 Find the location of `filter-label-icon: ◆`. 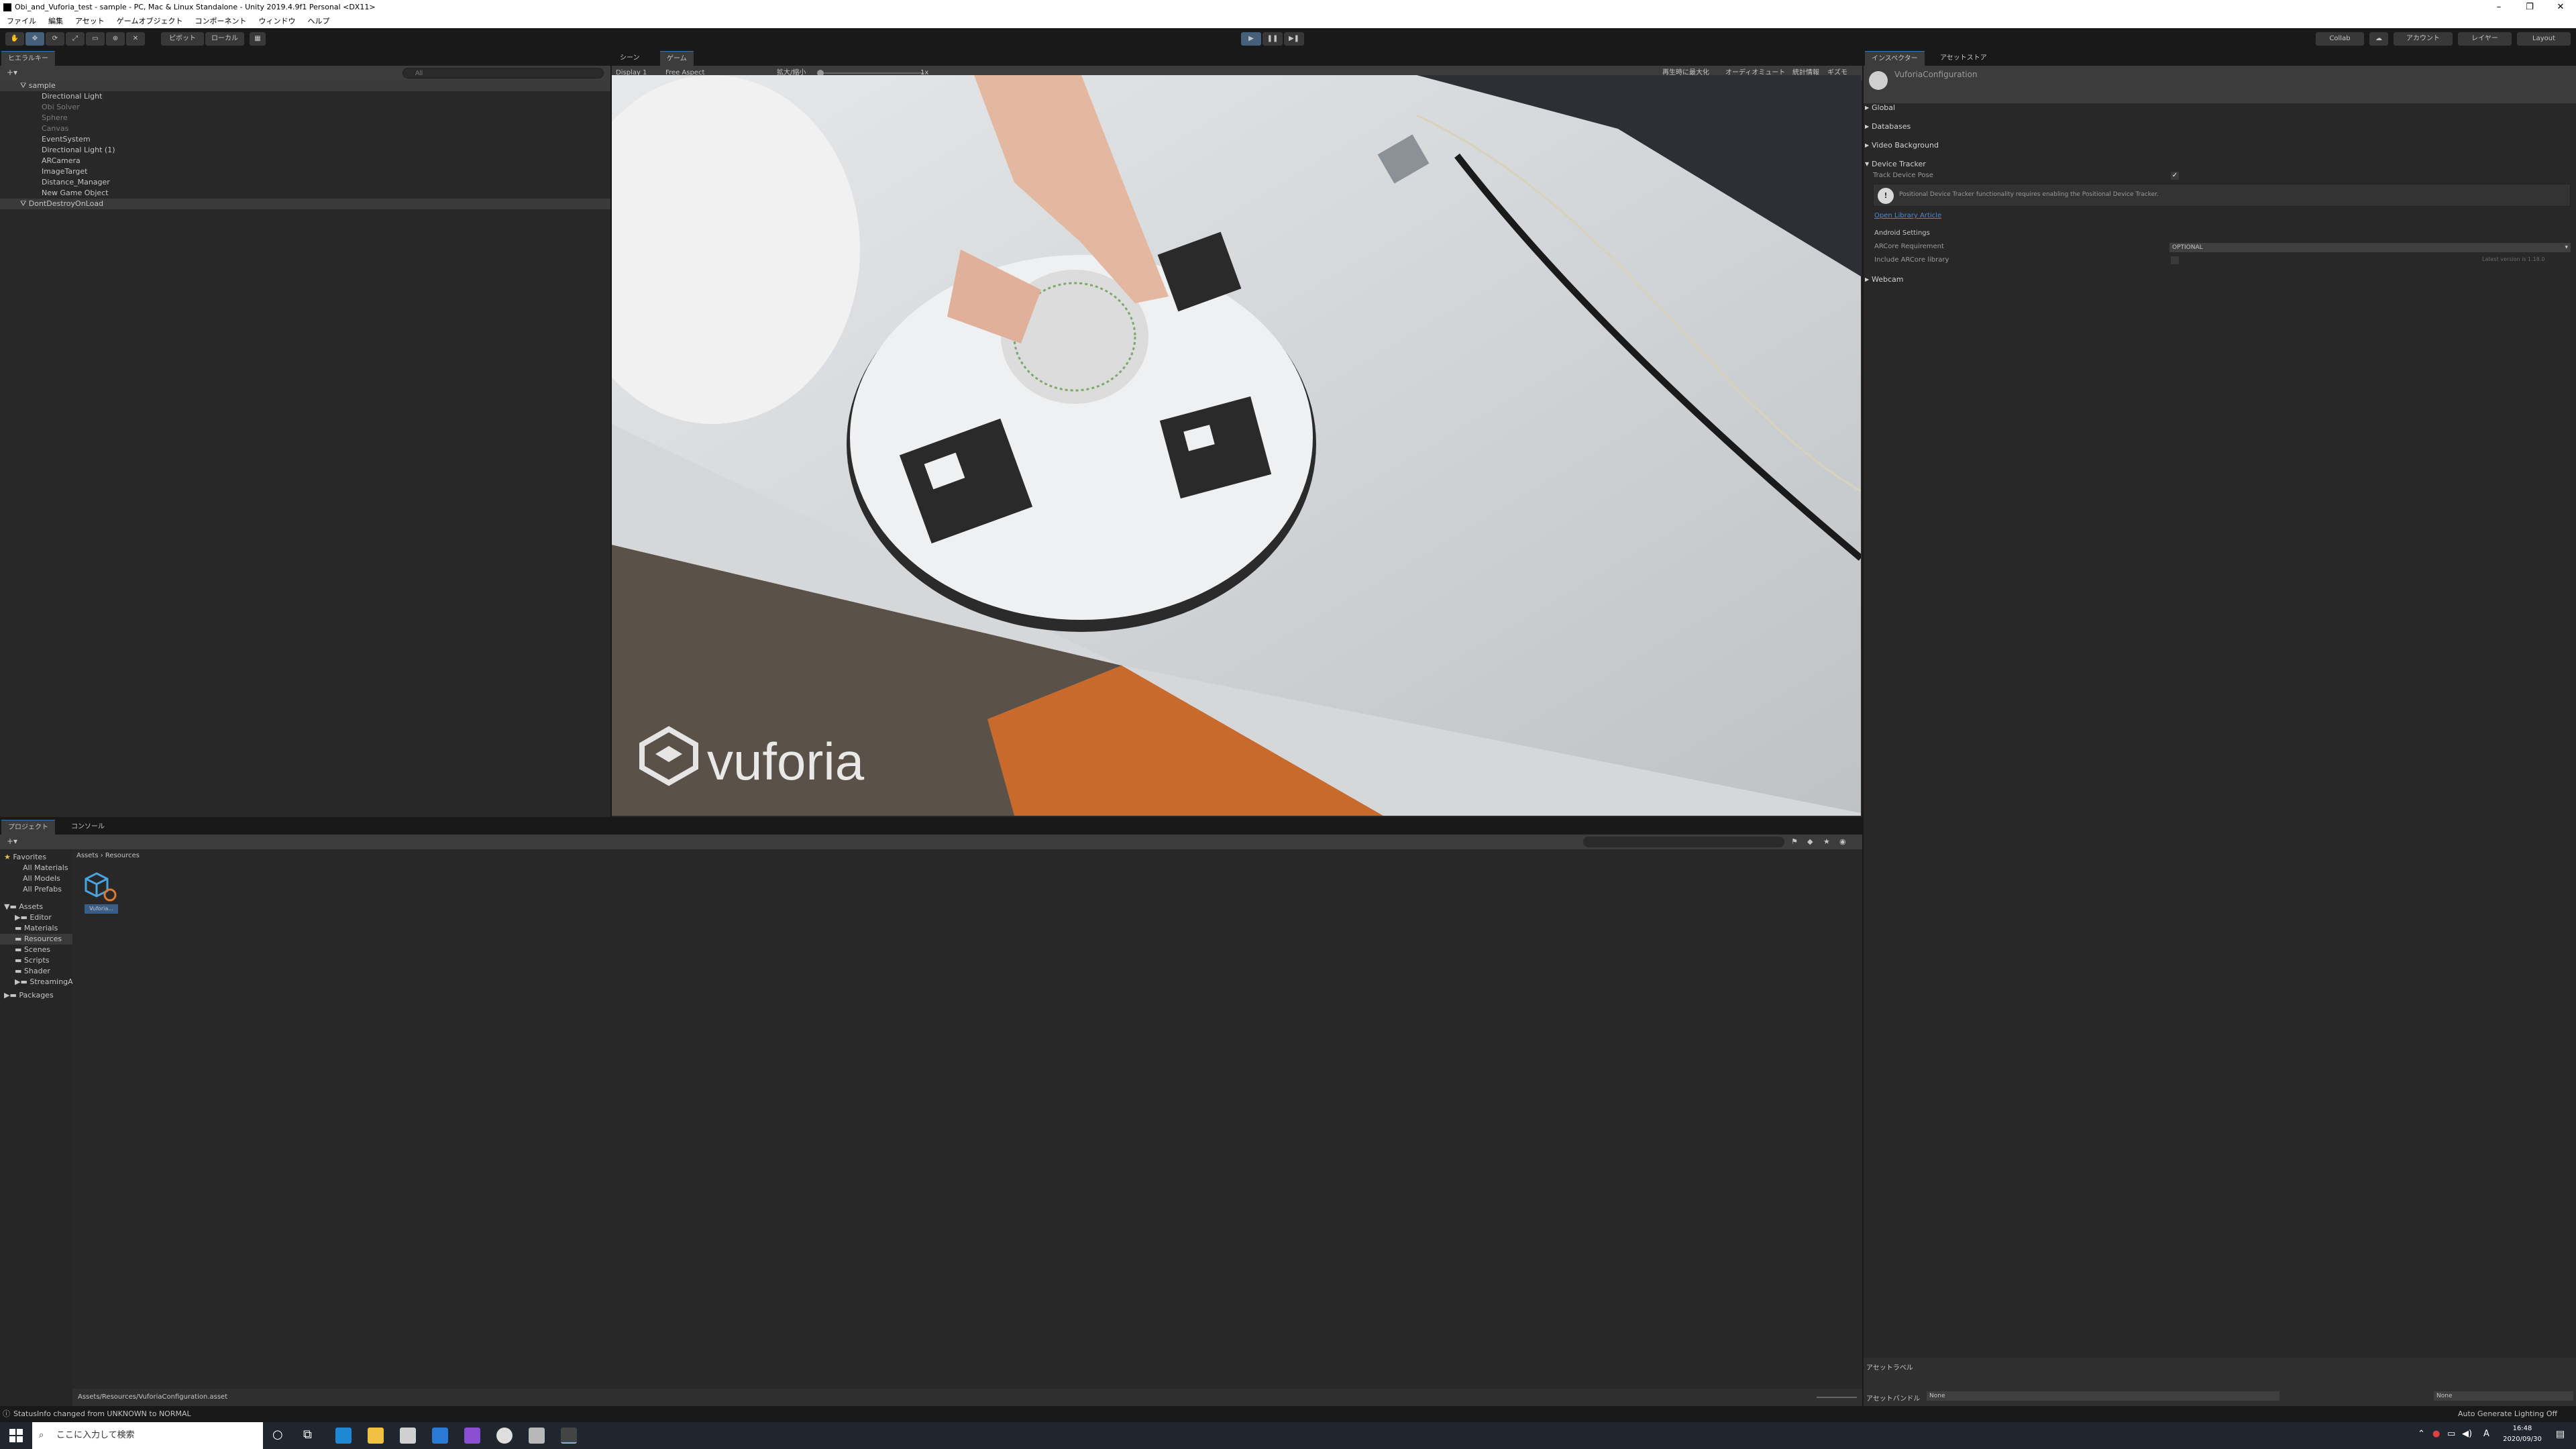

filter-label-icon: ◆ is located at coordinates (1810, 841).